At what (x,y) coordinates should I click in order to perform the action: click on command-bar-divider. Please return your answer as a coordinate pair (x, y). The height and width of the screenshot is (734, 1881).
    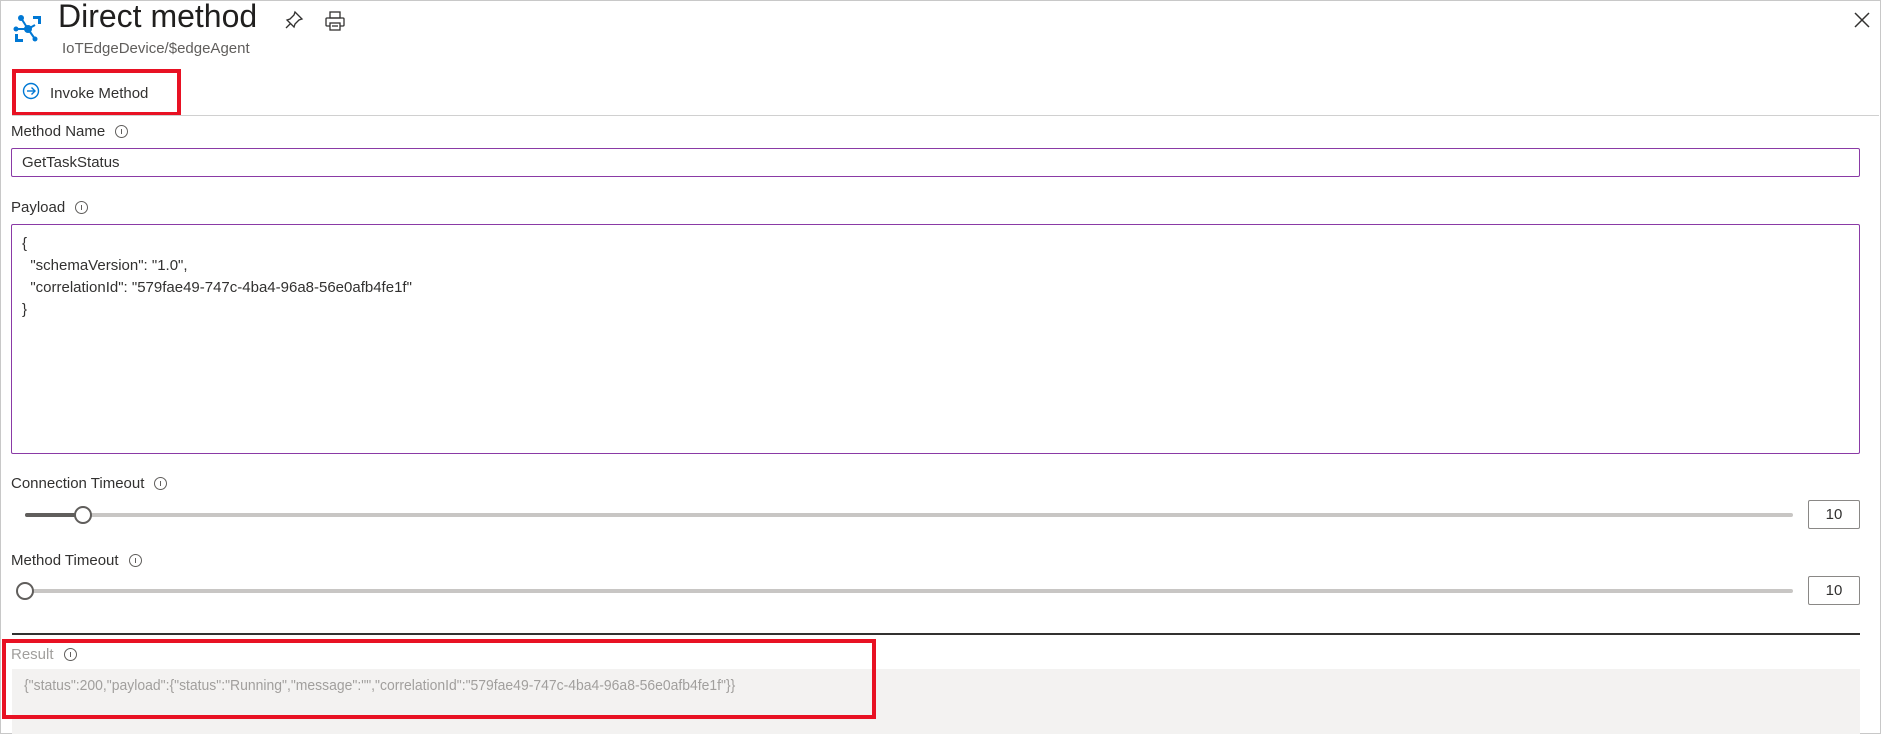
    Looking at the image, I should click on (945, 115).